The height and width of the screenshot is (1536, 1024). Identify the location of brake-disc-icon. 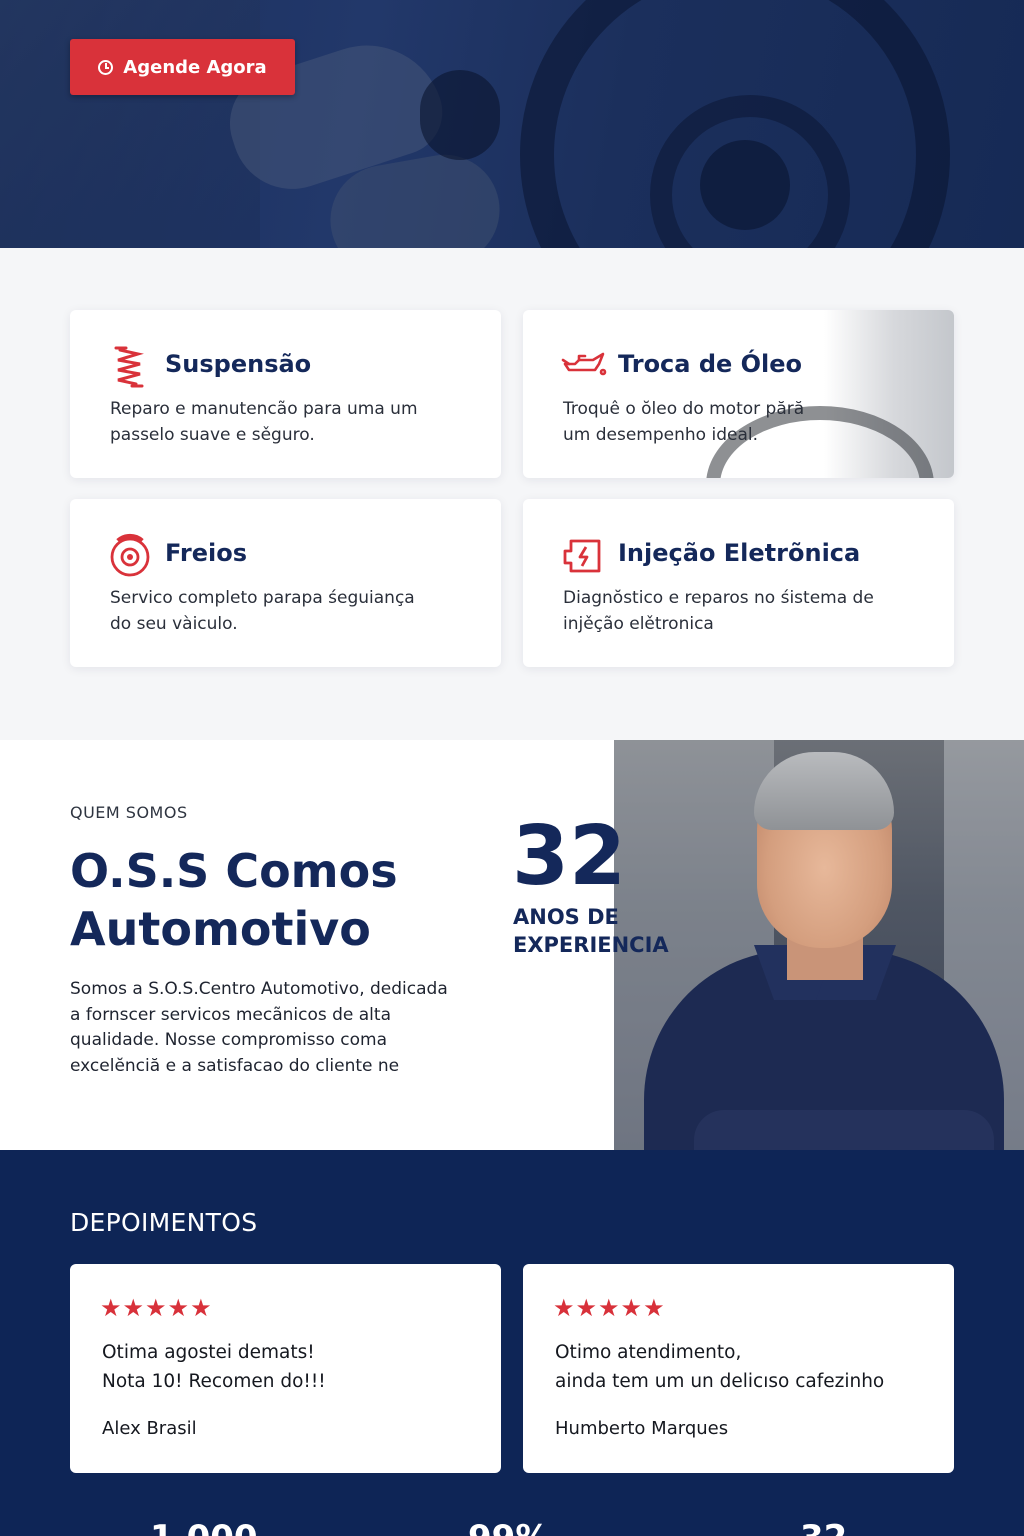
(130, 555).